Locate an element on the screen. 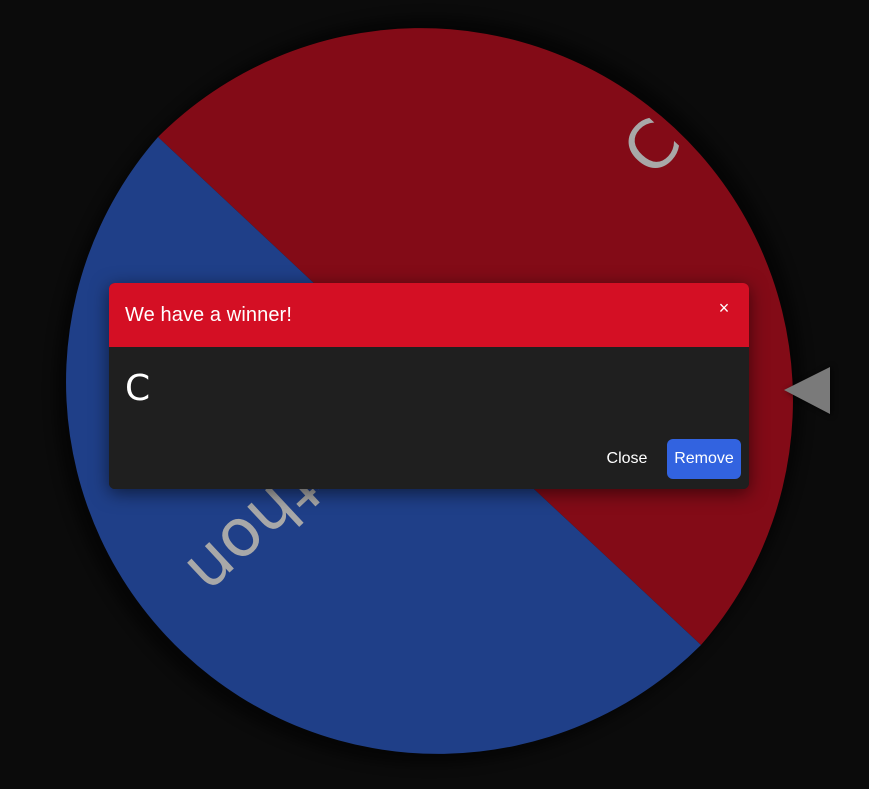  close-icon: × is located at coordinates (724, 308).